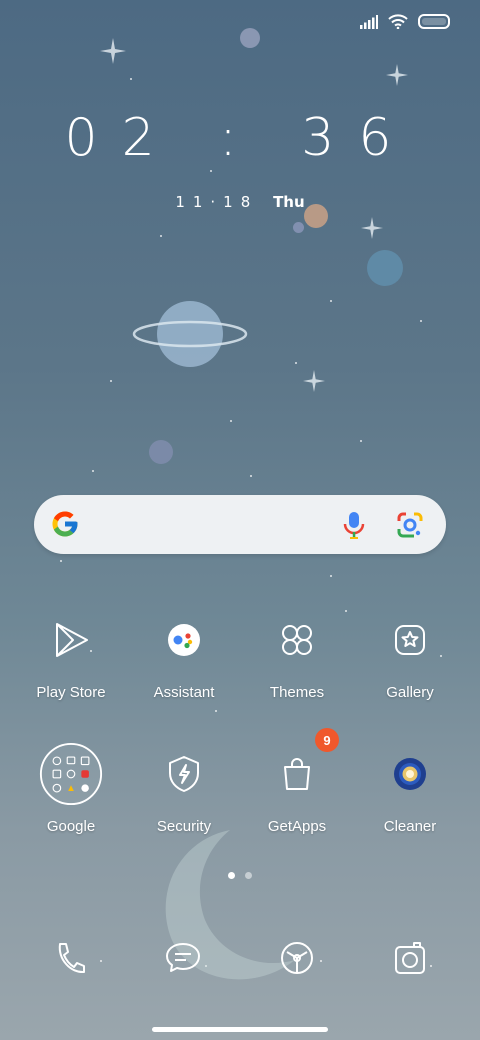 The width and height of the screenshot is (480, 1040). I want to click on clock-time: 02 : 36, so click(240, 138).